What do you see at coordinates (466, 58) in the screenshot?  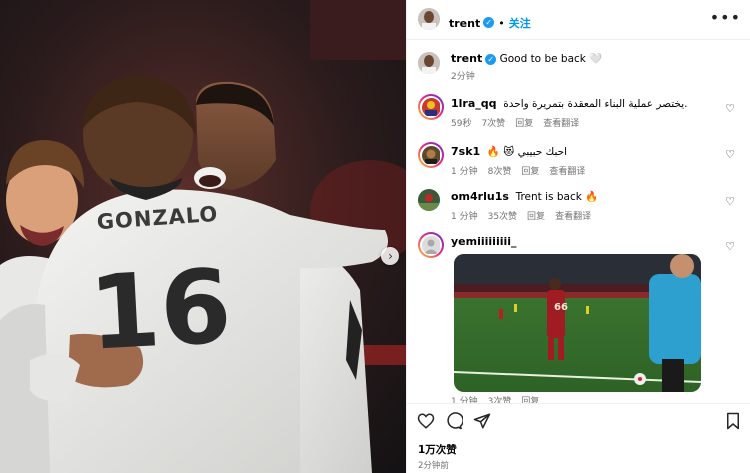 I see `caption-username: trent` at bounding box center [466, 58].